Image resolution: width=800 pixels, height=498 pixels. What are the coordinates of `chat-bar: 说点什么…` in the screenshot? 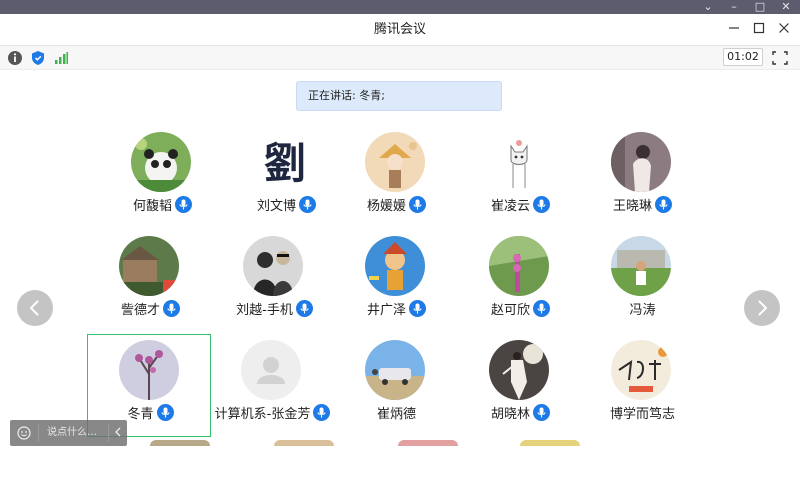 It's located at (68, 433).